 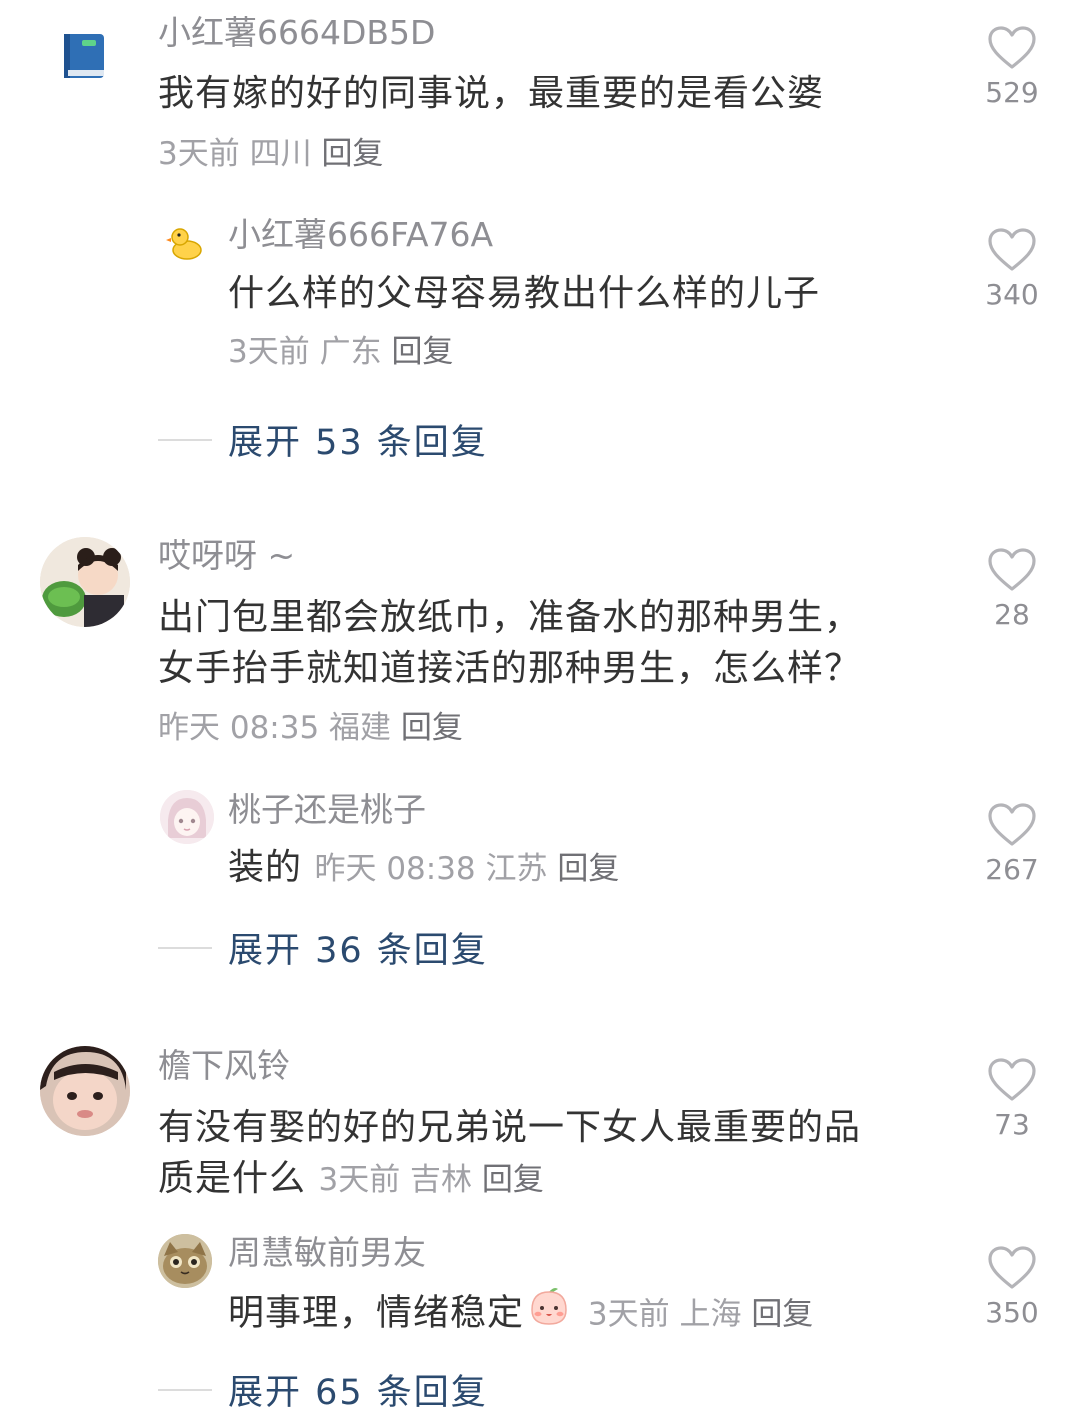 I want to click on like-count: 529, so click(x=1012, y=92).